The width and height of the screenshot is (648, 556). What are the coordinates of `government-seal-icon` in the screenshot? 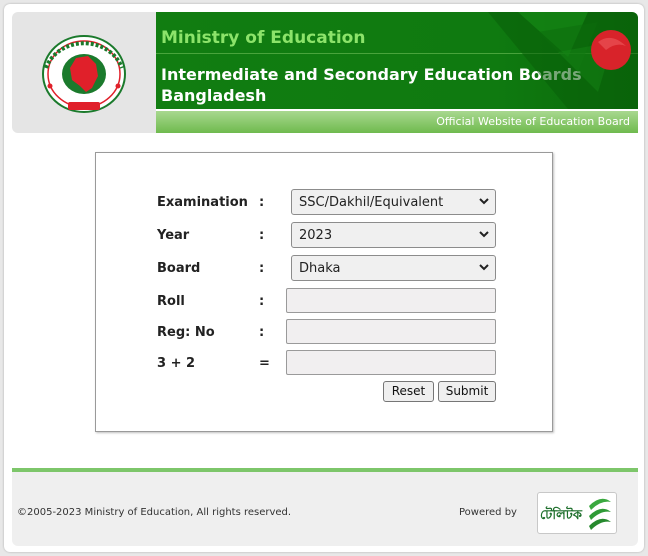 It's located at (84, 74).